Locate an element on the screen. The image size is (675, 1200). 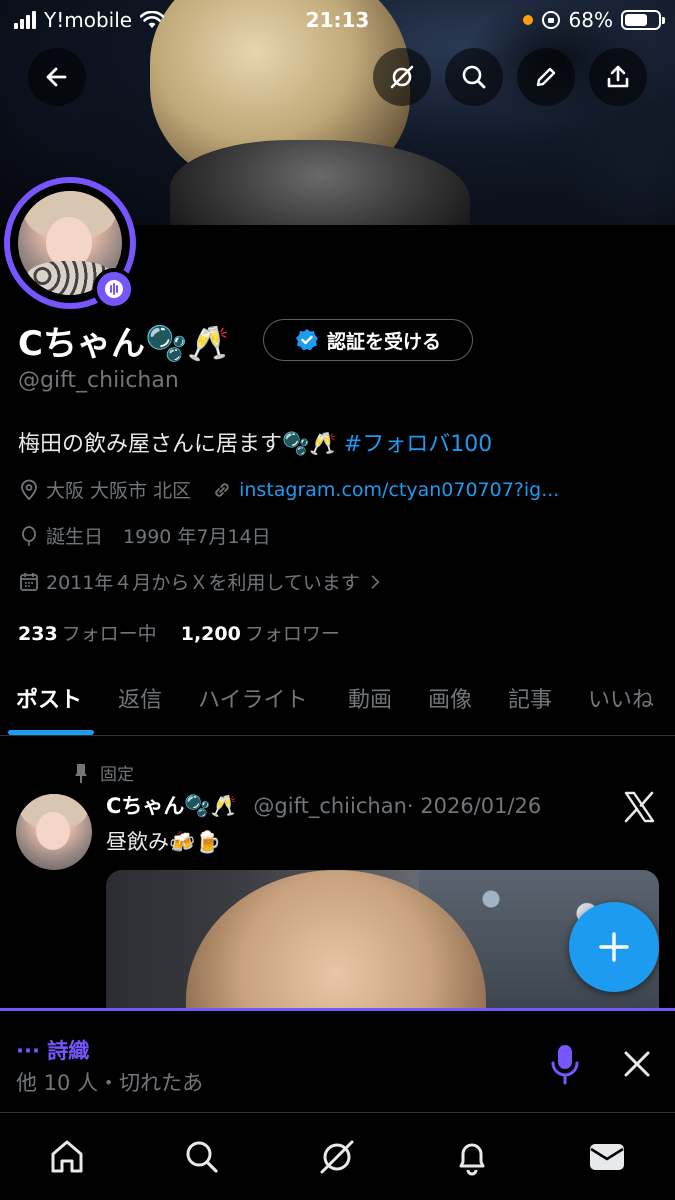
bottom-navigation is located at coordinates (337, 1156).